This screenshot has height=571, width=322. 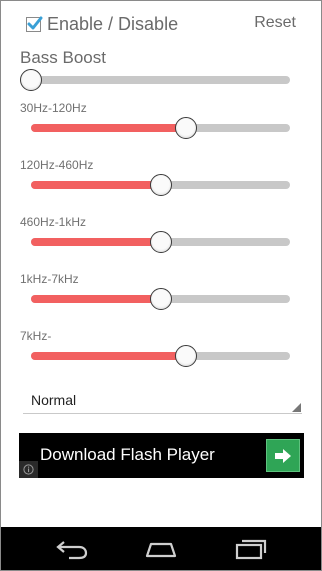 What do you see at coordinates (113, 23) in the screenshot?
I see `enable-label: Enable / Disable` at bounding box center [113, 23].